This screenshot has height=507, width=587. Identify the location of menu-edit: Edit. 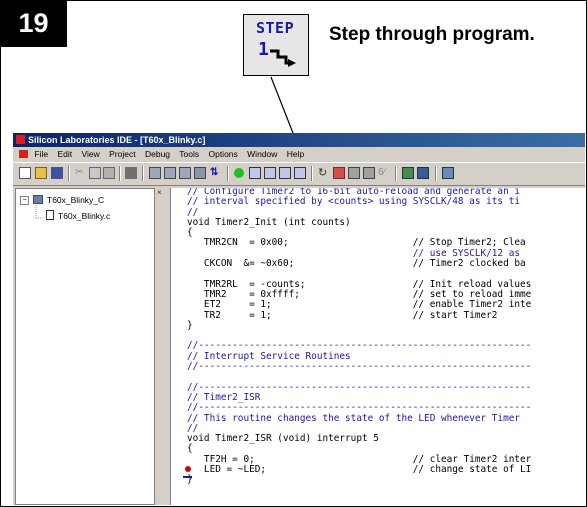
(64, 154).